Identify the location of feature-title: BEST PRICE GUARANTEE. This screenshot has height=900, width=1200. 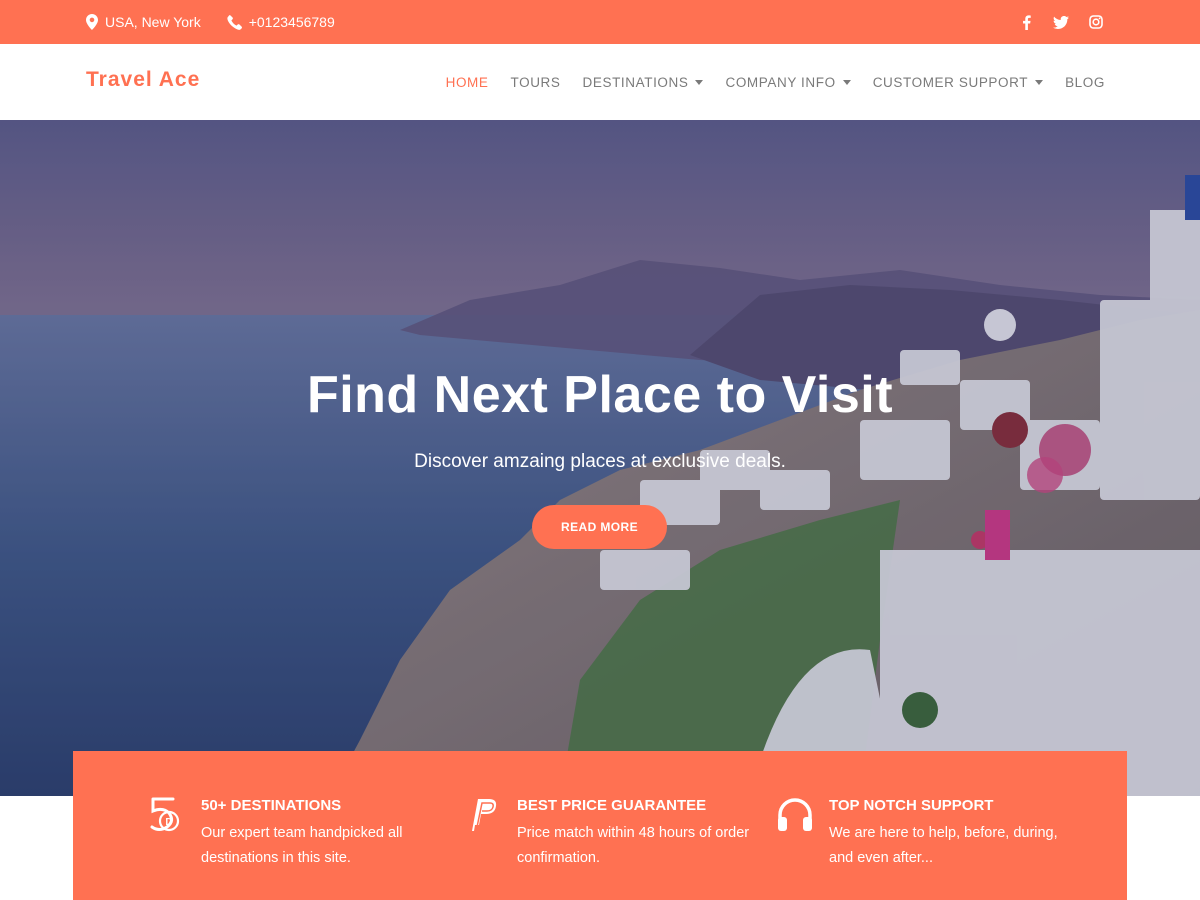
(612, 805).